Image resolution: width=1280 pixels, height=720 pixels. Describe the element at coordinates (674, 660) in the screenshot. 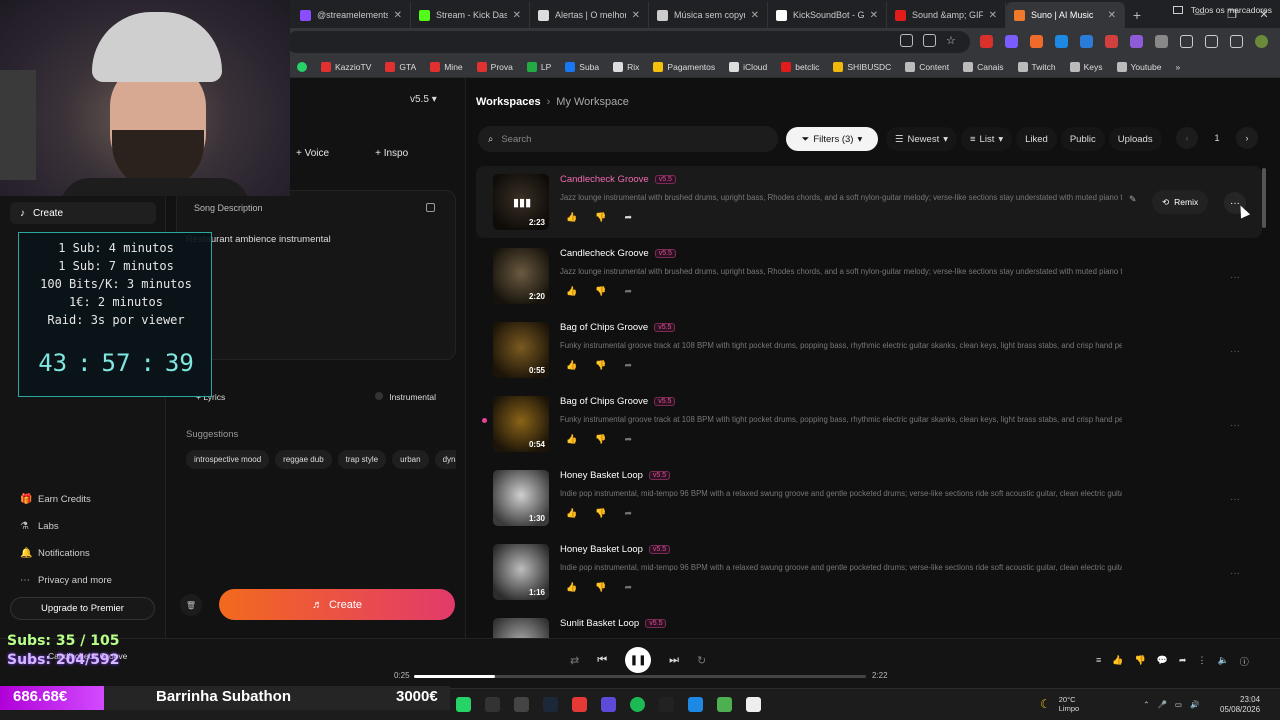

I see `next-icon: ⏭` at that location.